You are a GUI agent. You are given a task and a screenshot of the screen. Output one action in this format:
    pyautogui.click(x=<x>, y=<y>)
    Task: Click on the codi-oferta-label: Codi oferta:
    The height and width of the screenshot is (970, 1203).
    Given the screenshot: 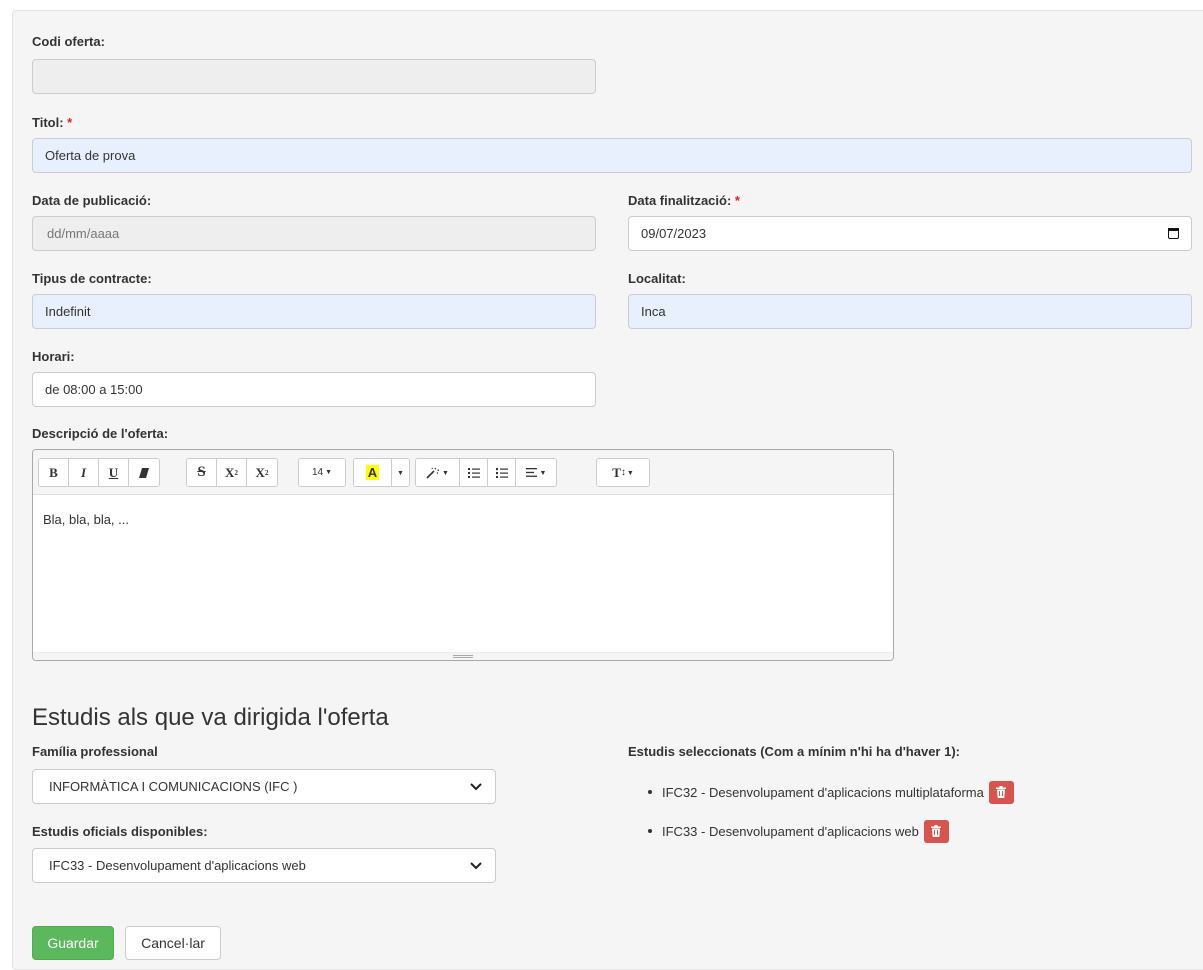 What is the action you would take?
    pyautogui.click(x=68, y=41)
    